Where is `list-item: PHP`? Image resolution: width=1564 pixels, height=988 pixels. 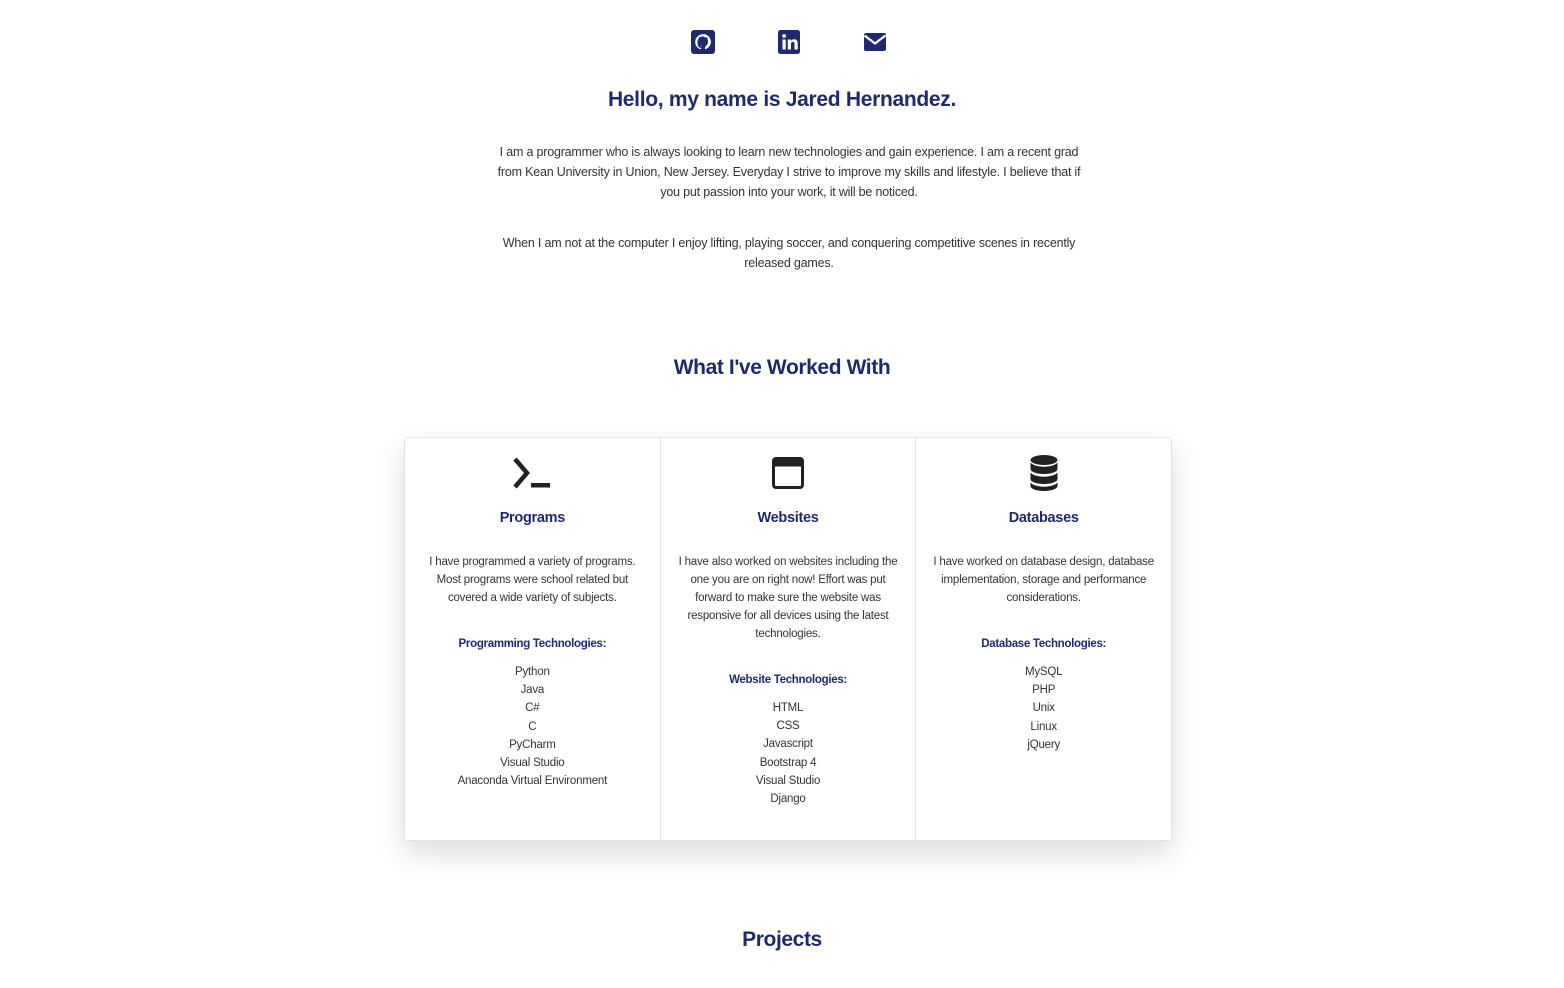 list-item: PHP is located at coordinates (1044, 690).